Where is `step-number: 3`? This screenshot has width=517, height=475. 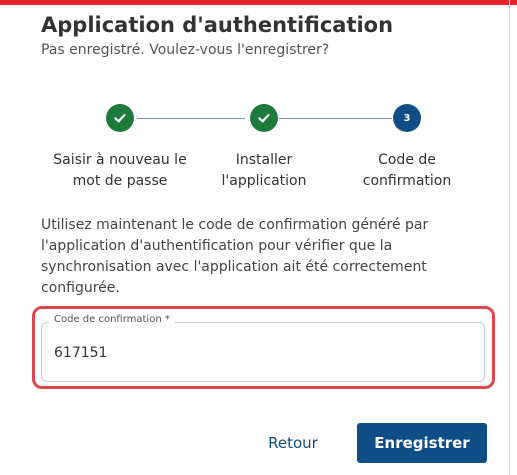
step-number: 3 is located at coordinates (407, 118).